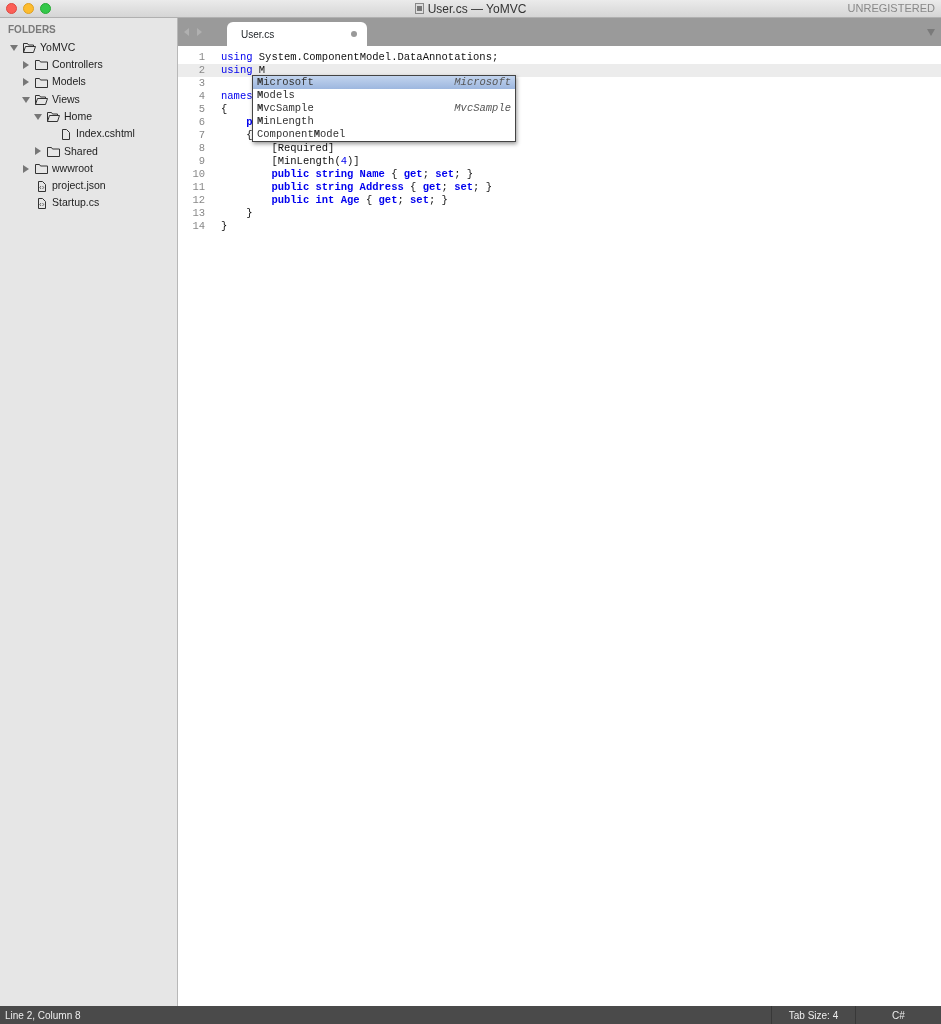 The width and height of the screenshot is (941, 1024). What do you see at coordinates (297, 34) in the screenshot?
I see `editor-tab: User.cs` at bounding box center [297, 34].